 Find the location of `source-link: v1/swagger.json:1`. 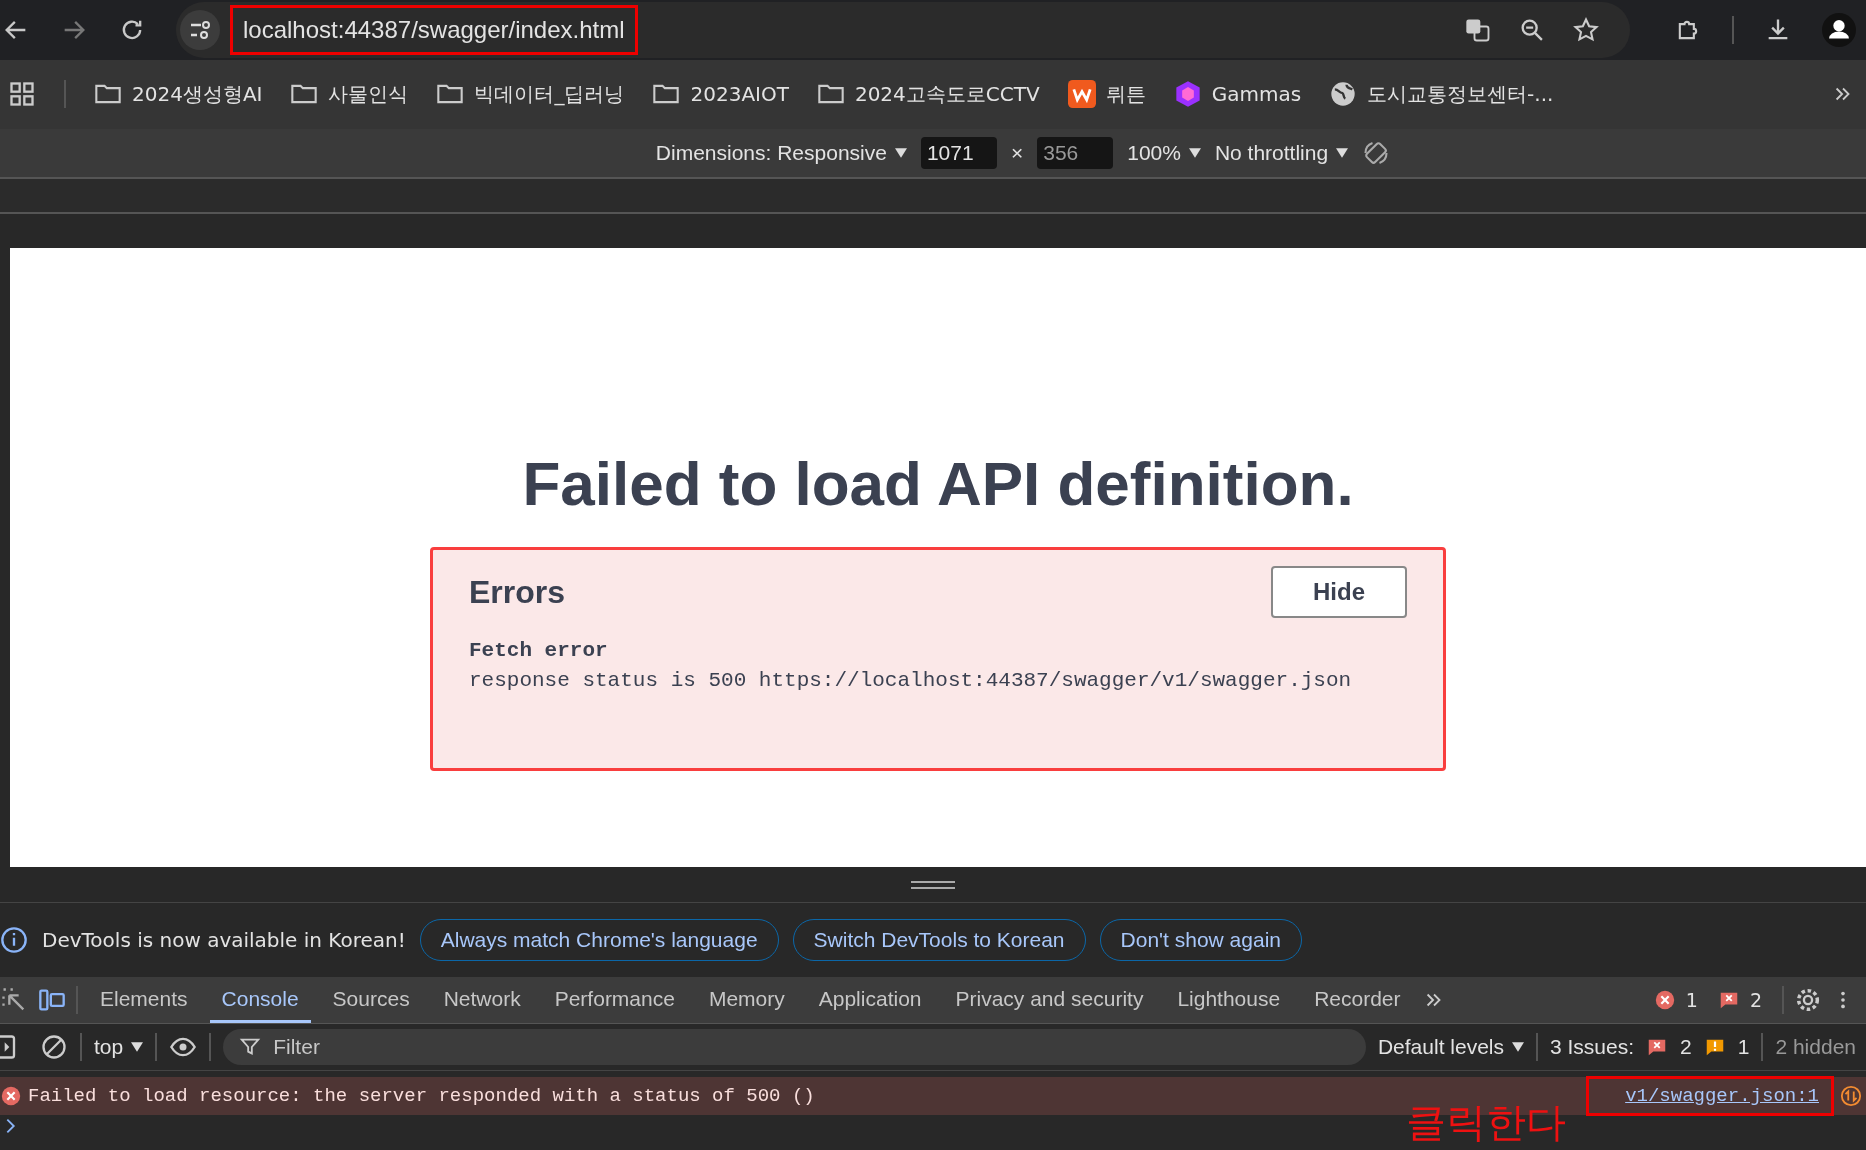

source-link: v1/swagger.json:1 is located at coordinates (1710, 1096).